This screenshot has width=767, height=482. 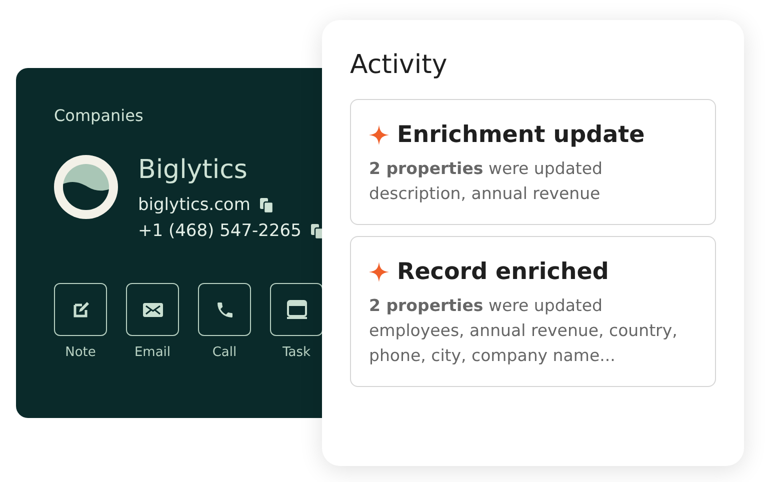 I want to click on copy-icon, so click(x=267, y=205).